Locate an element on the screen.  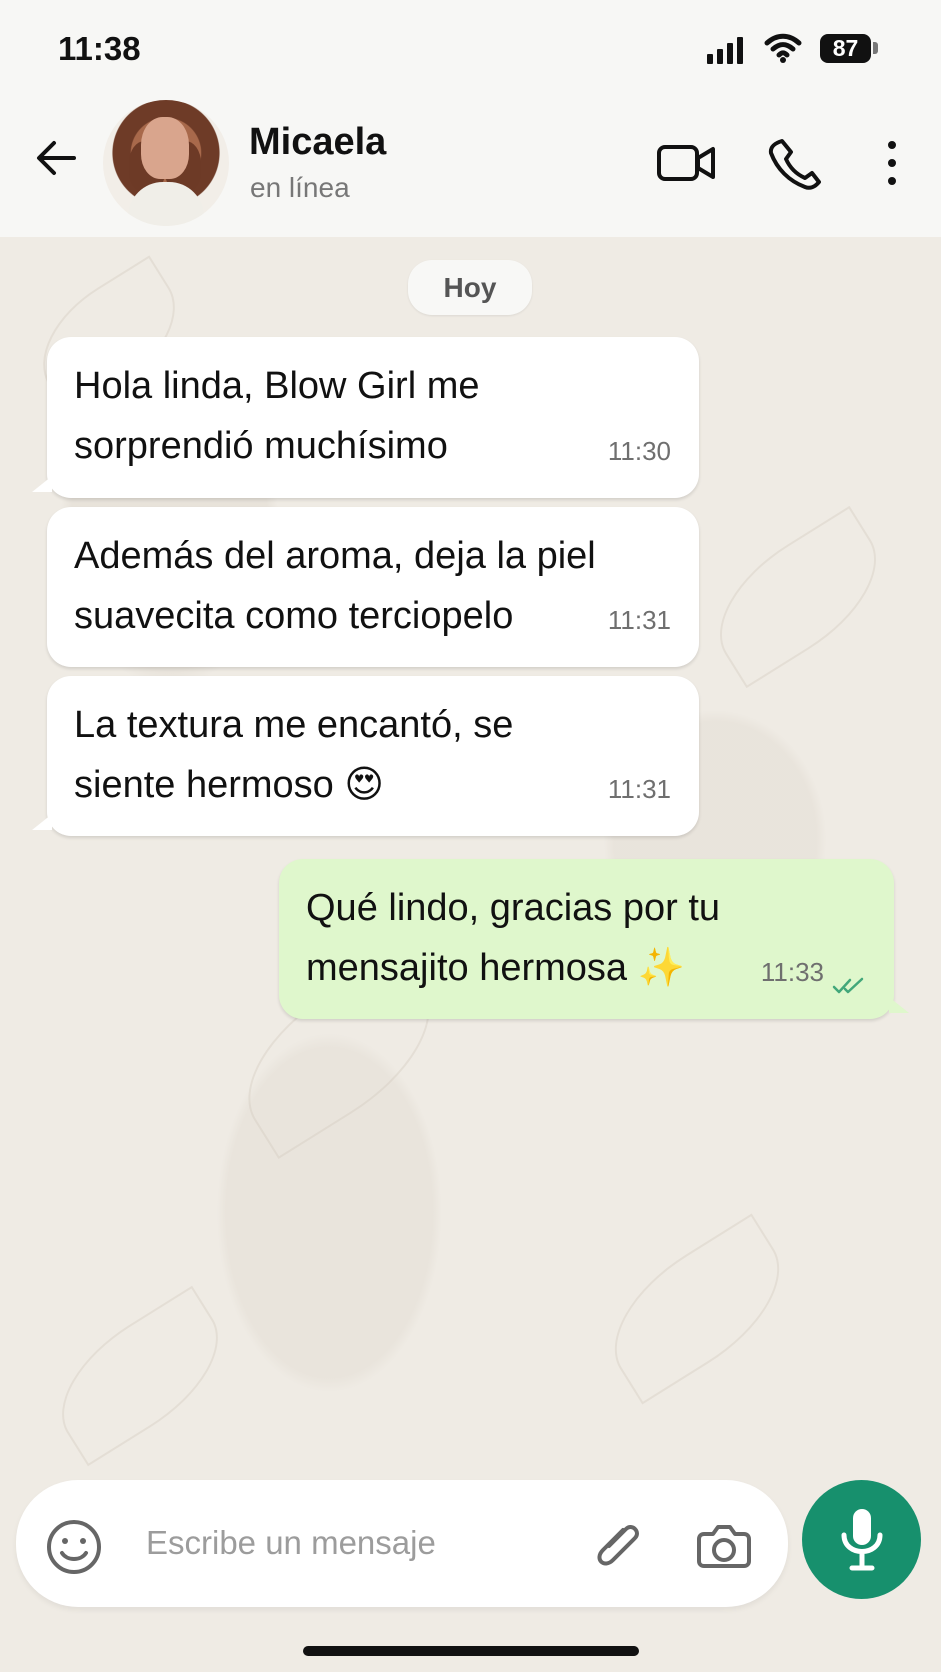
battery-cap is located at coordinates (875, 48).